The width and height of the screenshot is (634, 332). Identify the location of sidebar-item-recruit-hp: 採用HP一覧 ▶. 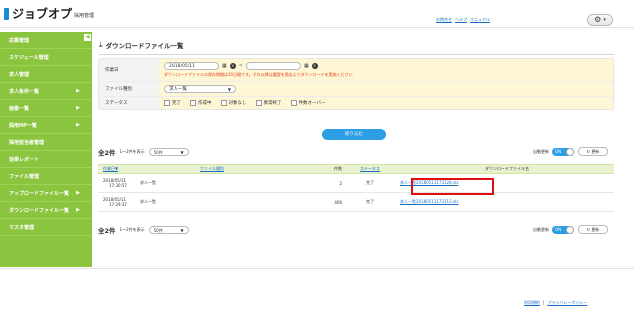
(46, 125).